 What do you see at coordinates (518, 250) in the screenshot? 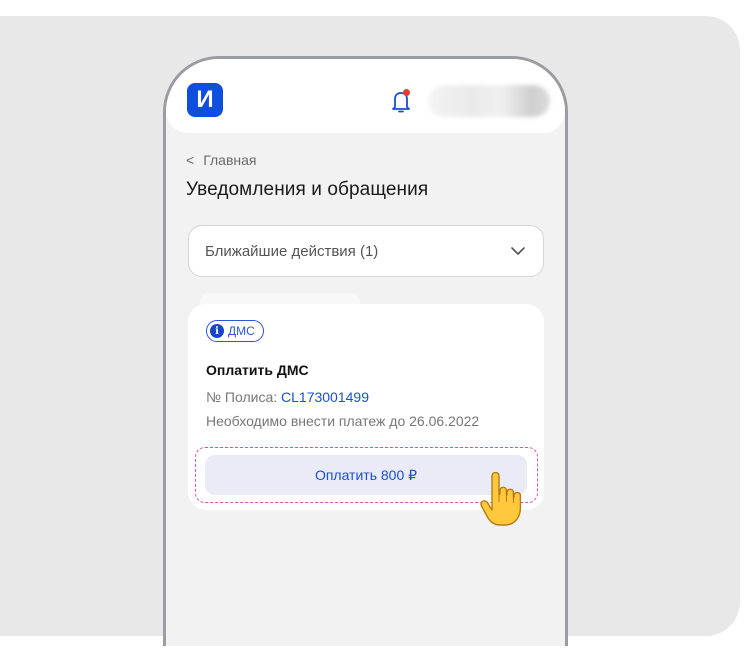
I see `chevron-down-icon` at bounding box center [518, 250].